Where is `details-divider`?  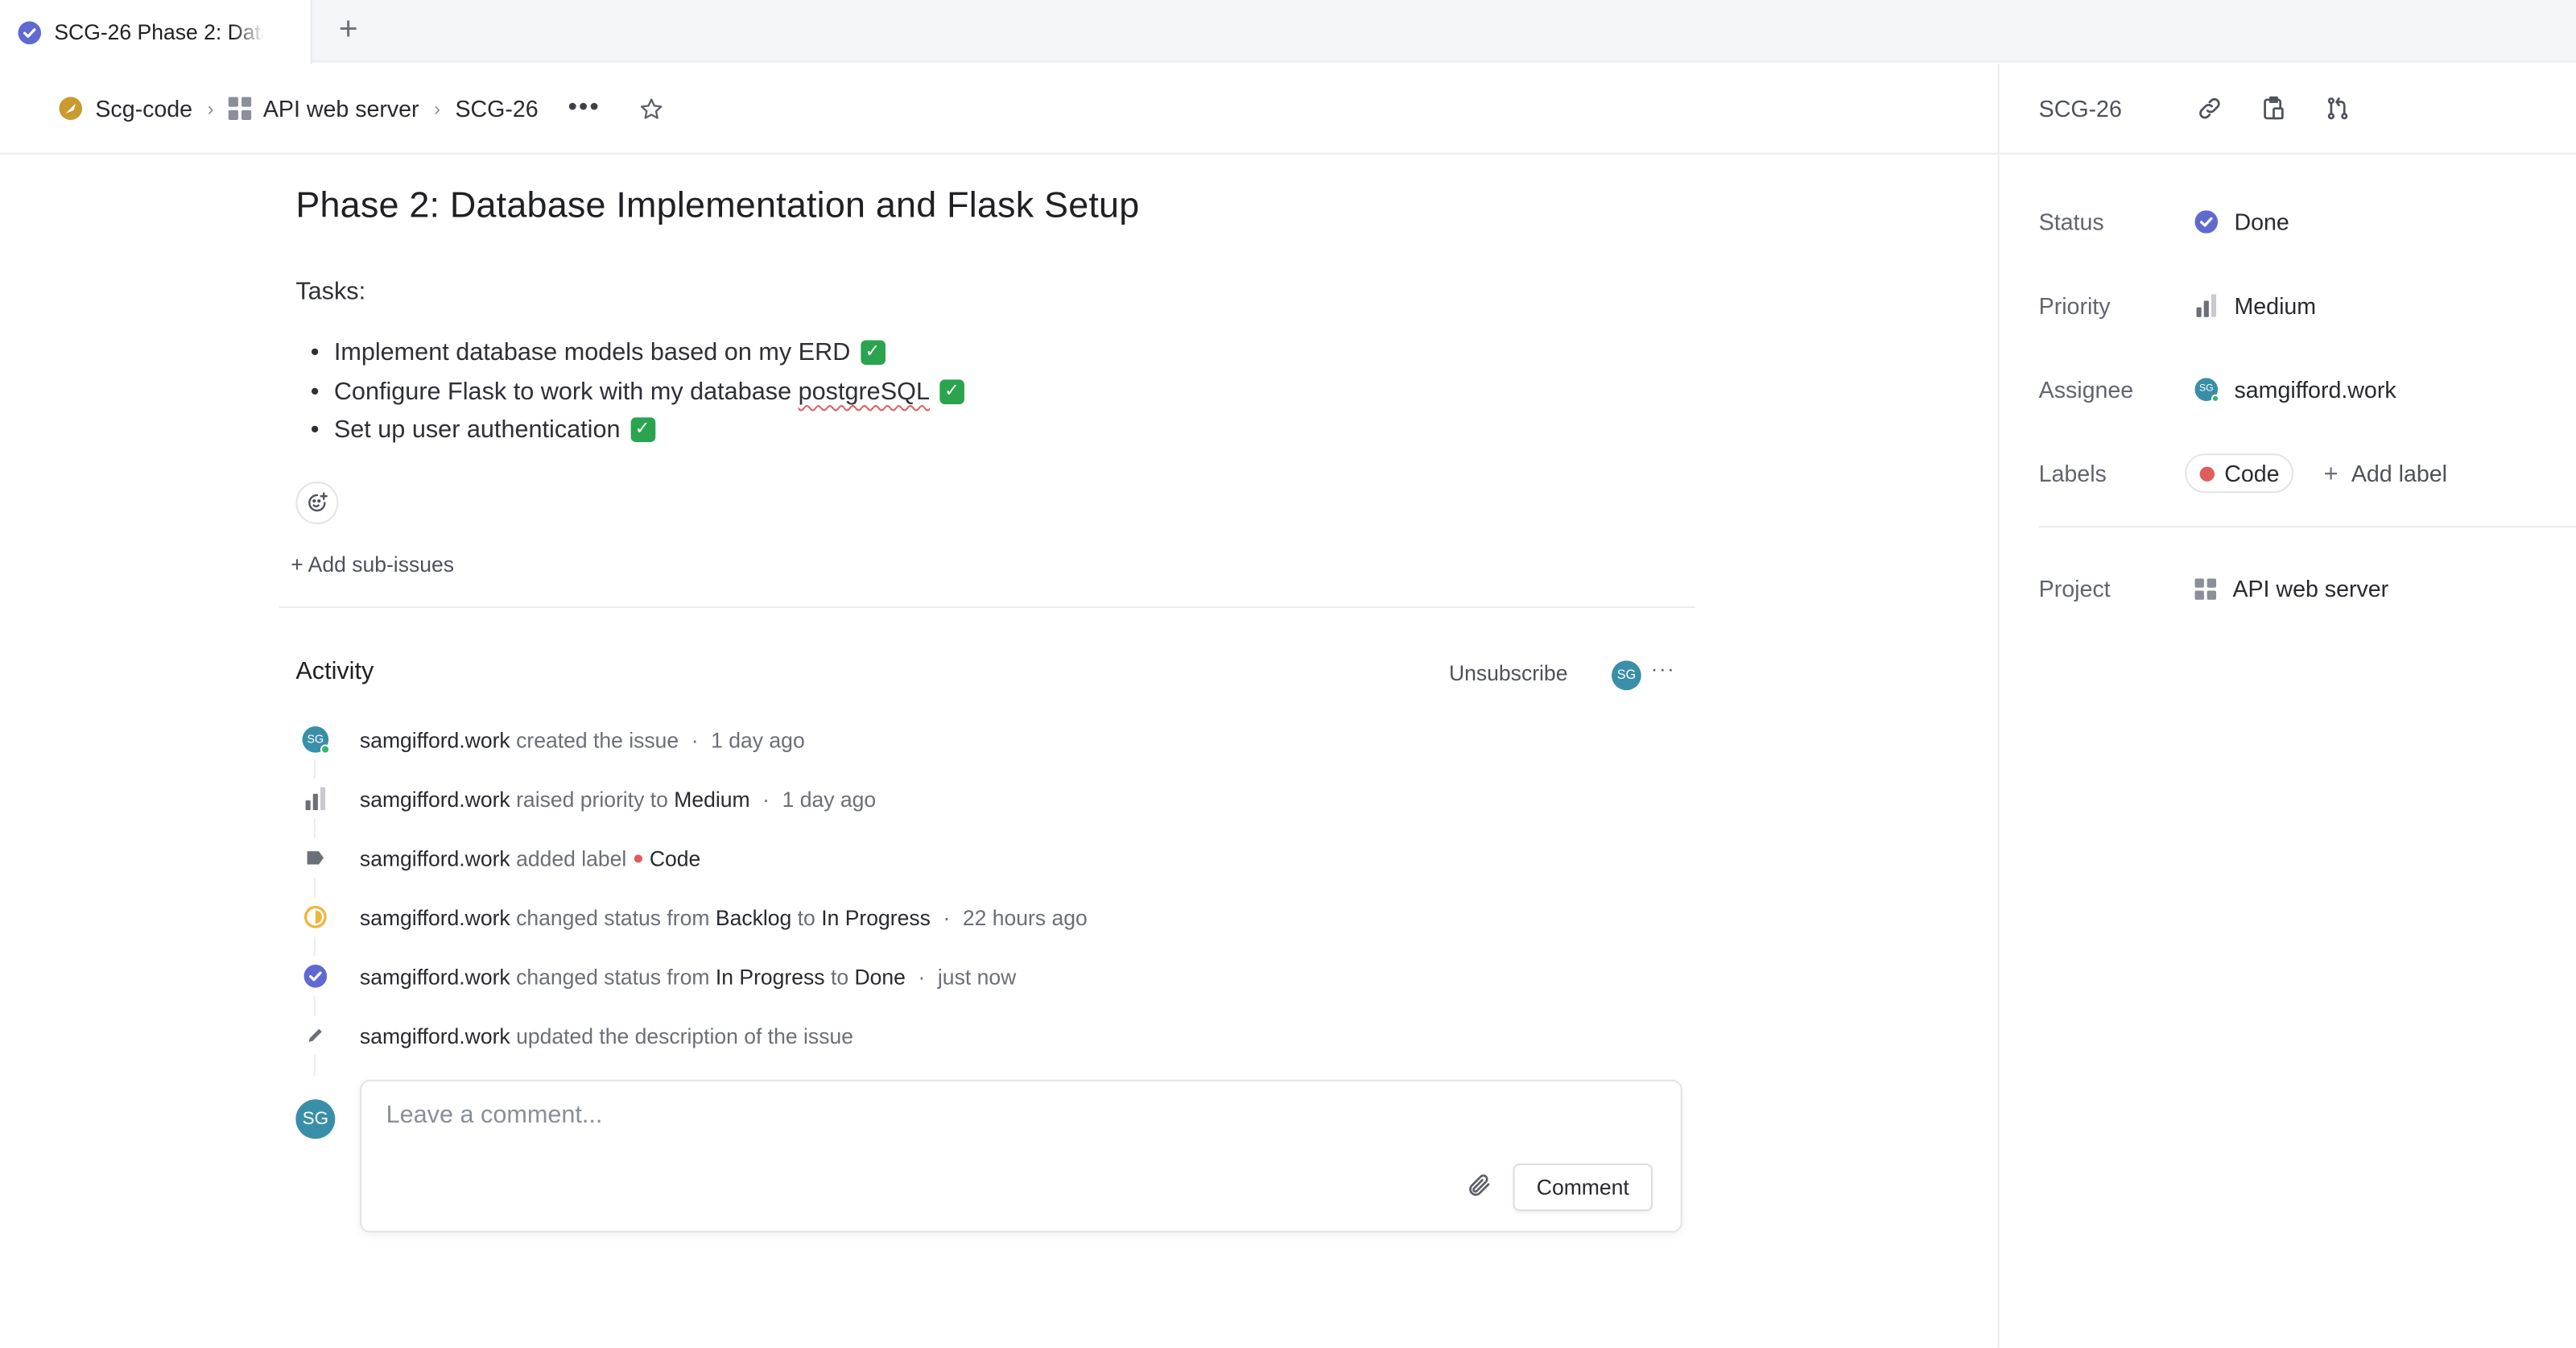 details-divider is located at coordinates (2307, 527).